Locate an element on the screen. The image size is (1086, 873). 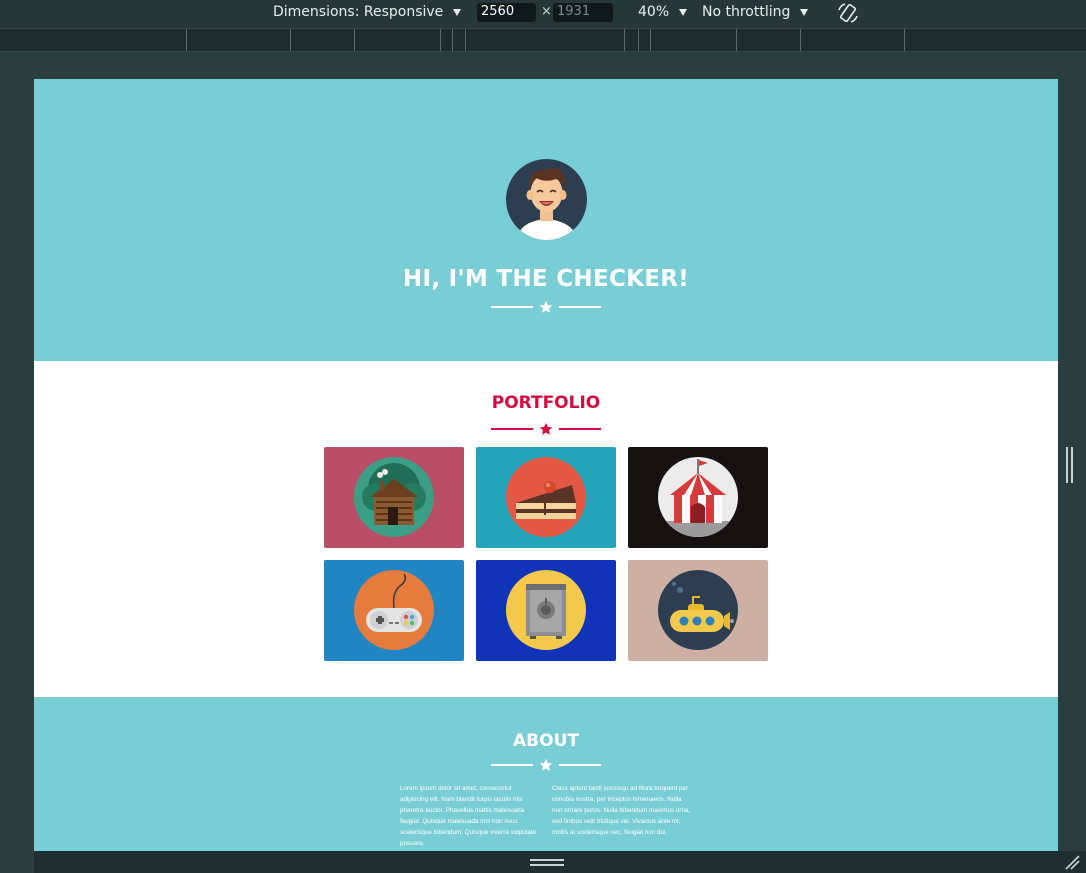
circus-tent-icon is located at coordinates (698, 497).